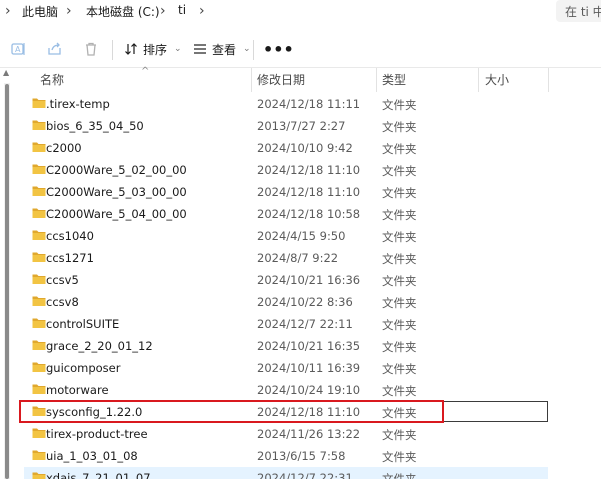 The width and height of the screenshot is (601, 479). Describe the element at coordinates (52, 80) in the screenshot. I see `column-header-name: 名称` at that location.